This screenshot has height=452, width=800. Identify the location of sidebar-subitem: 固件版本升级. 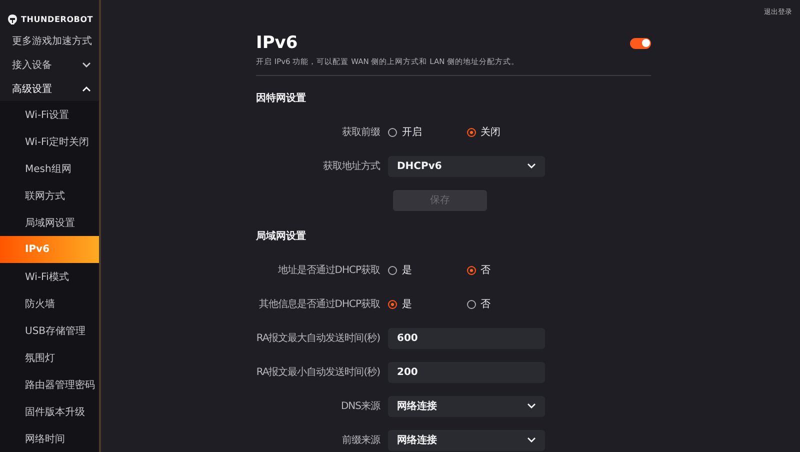
(49, 411).